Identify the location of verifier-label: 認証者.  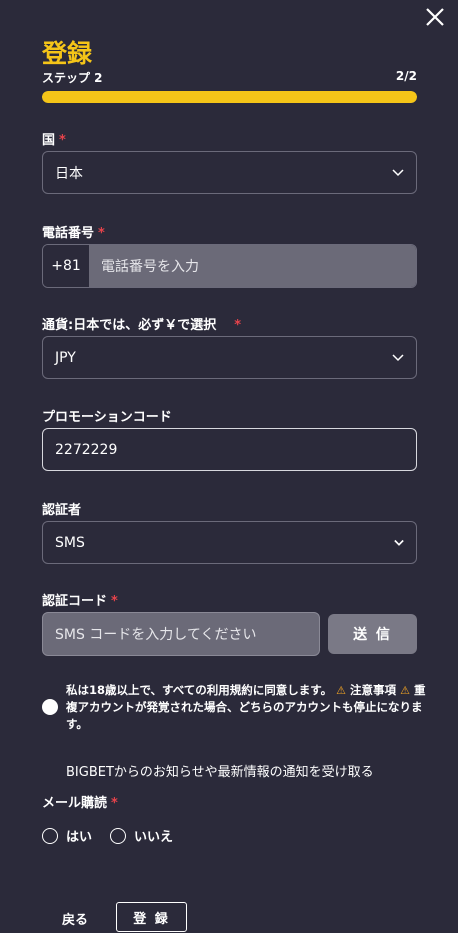
(62, 510).